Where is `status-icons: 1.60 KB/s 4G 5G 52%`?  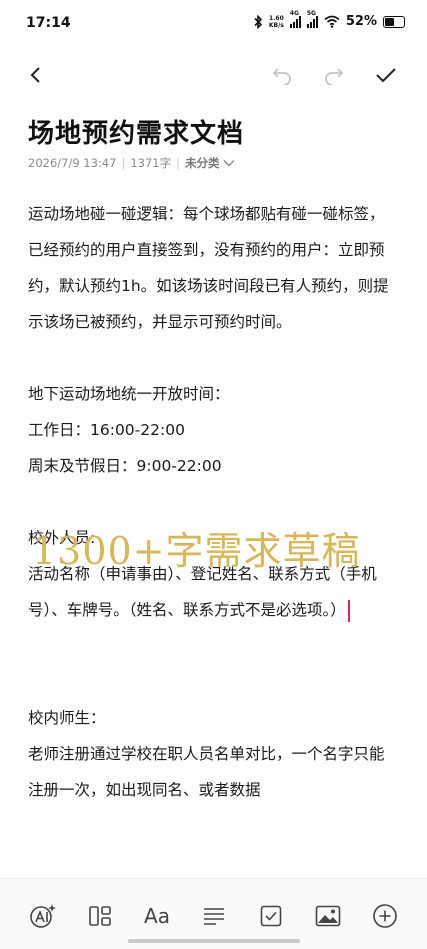
status-icons: 1.60 KB/s 4G 5G 52% is located at coordinates (329, 19).